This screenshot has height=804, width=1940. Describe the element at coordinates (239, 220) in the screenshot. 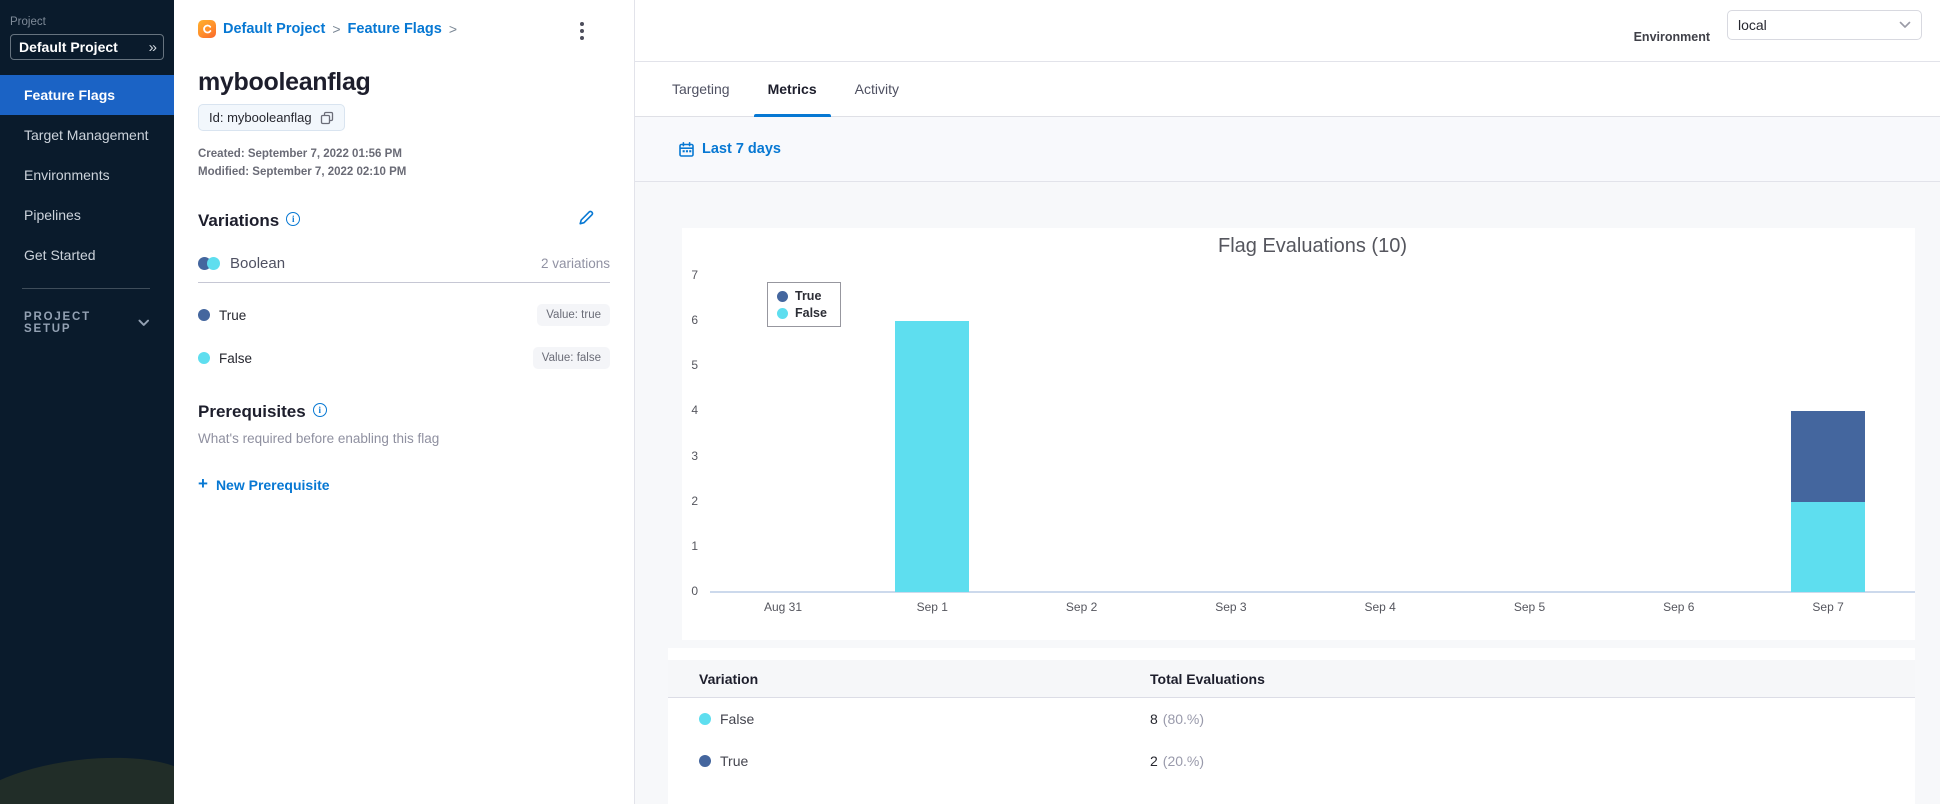

I see `variations-title: Variations` at that location.